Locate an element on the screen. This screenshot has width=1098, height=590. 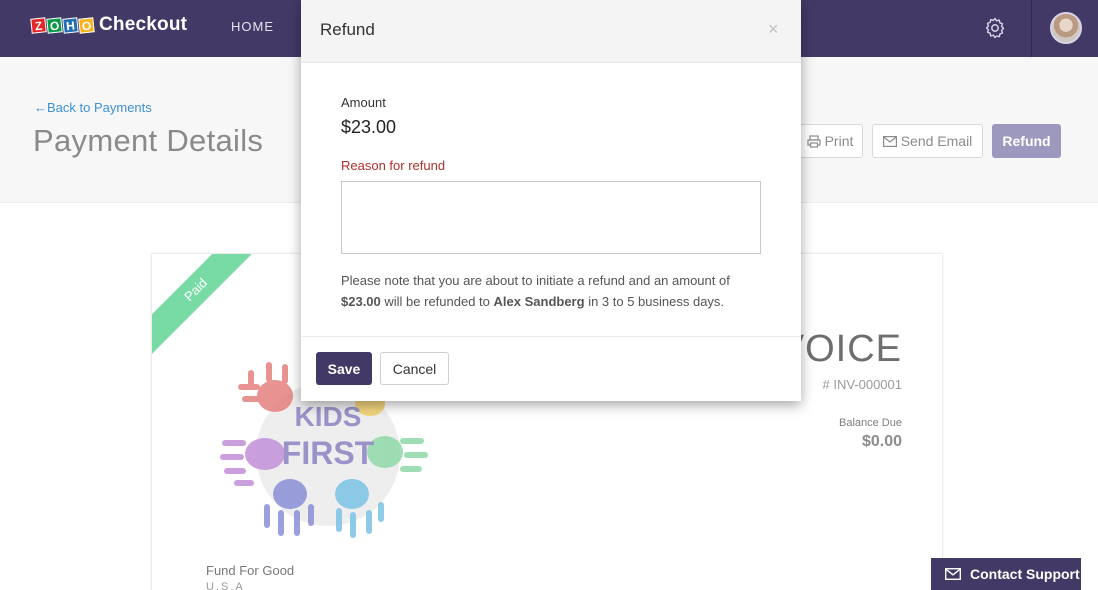
close-icon: × is located at coordinates (773, 29).